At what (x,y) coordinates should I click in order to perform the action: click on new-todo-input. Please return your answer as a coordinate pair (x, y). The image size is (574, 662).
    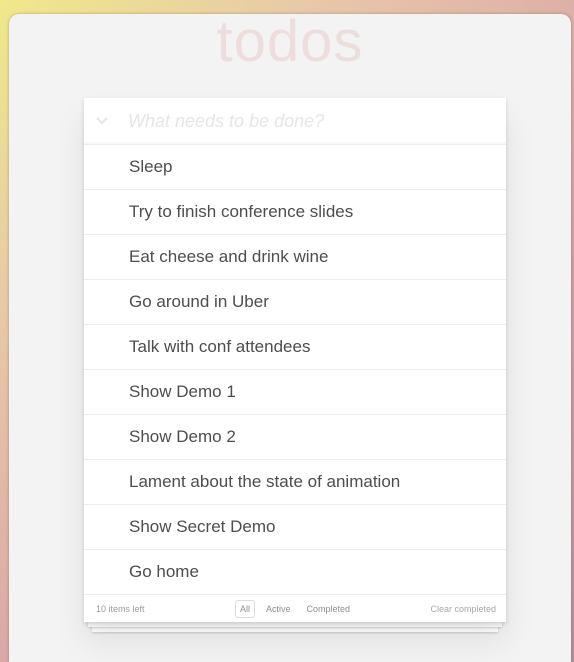
    Looking at the image, I should click on (313, 121).